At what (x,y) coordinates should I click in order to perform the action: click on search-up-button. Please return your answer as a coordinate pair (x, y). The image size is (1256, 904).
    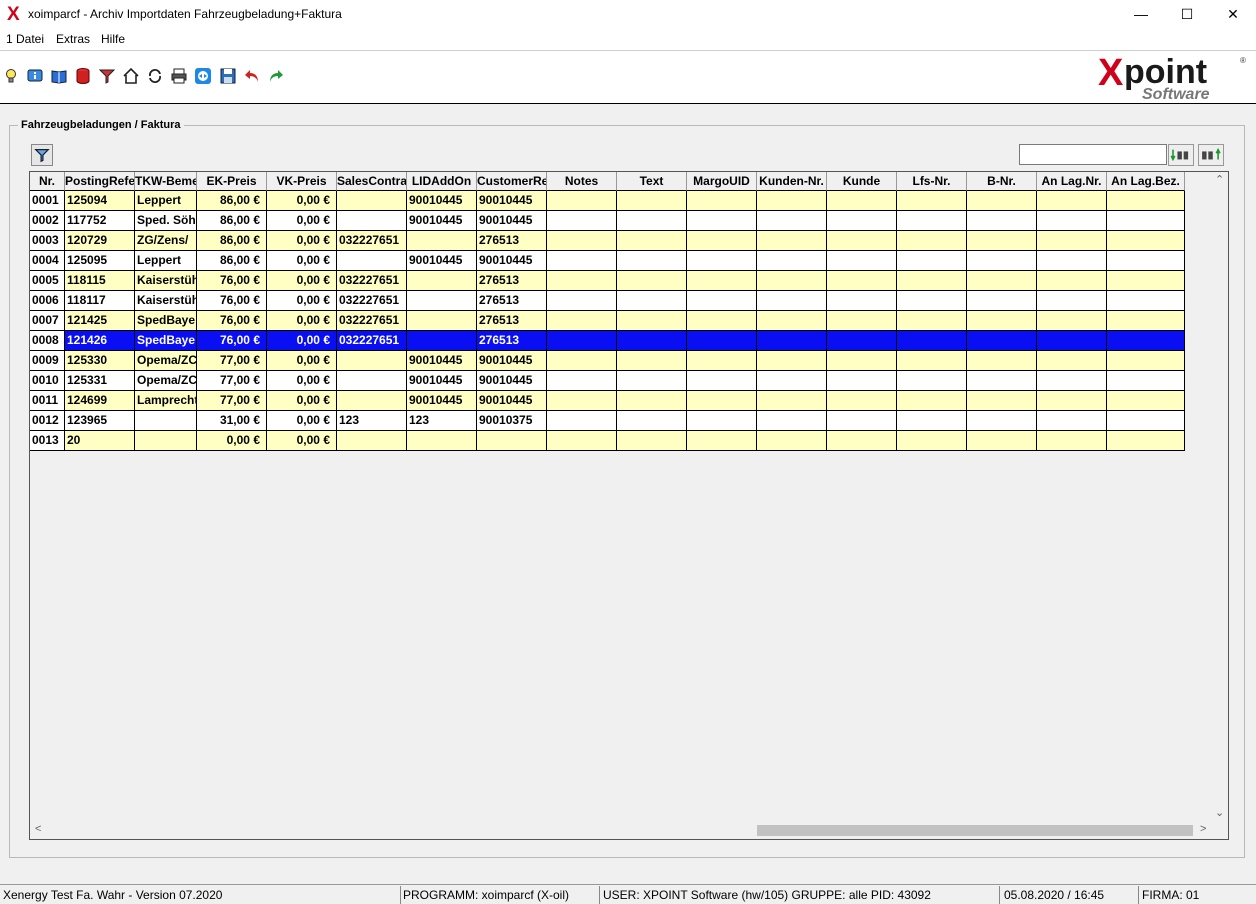
    Looking at the image, I should click on (1211, 155).